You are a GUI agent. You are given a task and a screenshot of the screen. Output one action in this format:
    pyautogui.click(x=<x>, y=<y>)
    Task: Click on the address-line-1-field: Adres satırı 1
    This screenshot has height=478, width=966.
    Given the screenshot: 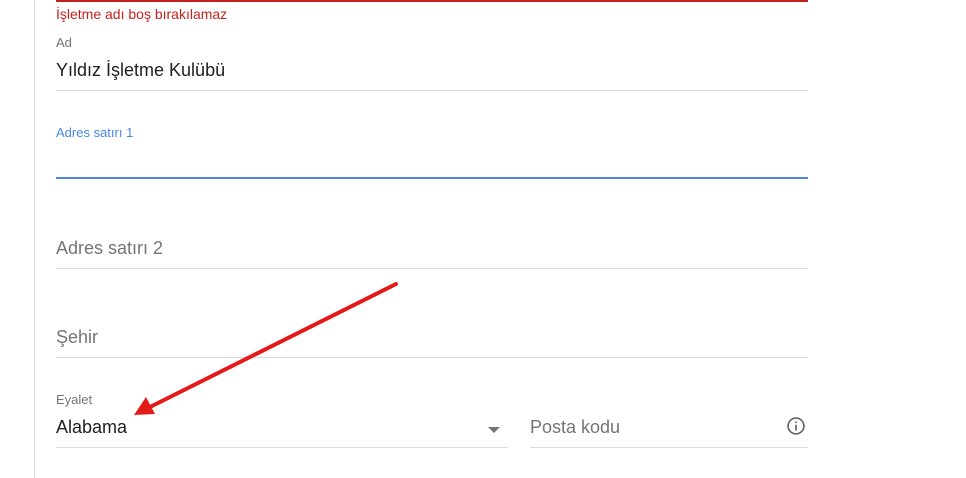 What is the action you would take?
    pyautogui.click(x=432, y=153)
    